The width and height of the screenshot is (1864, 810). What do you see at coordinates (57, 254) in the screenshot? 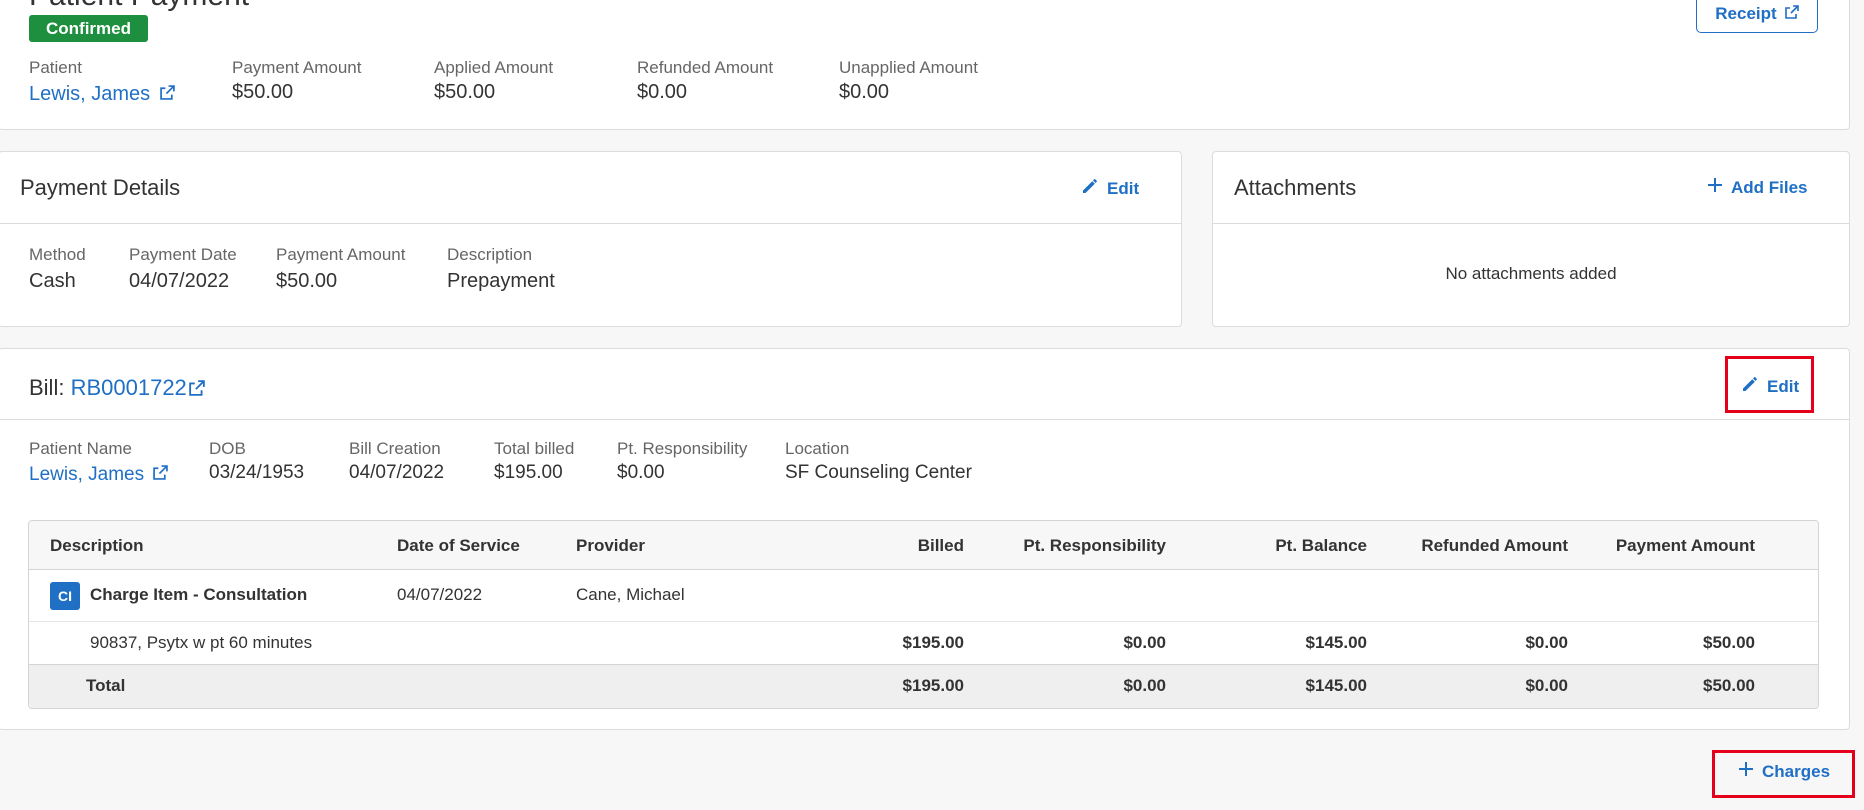
I see `method-label: Method` at bounding box center [57, 254].